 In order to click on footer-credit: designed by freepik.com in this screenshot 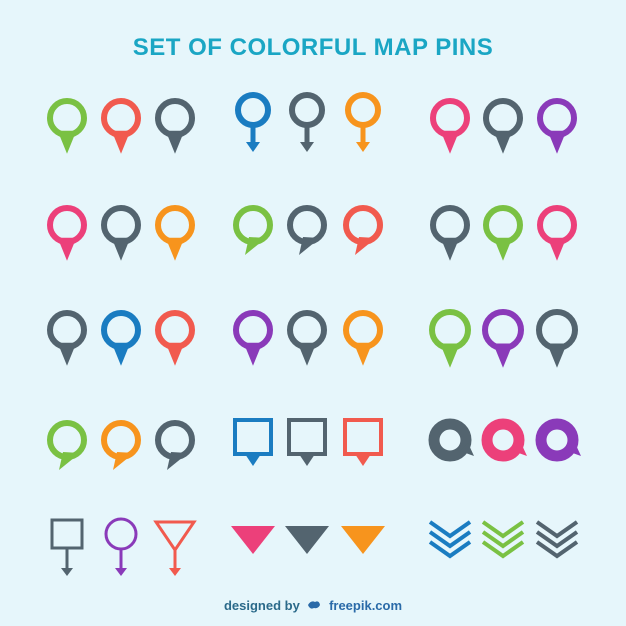, I will do `click(313, 605)`.